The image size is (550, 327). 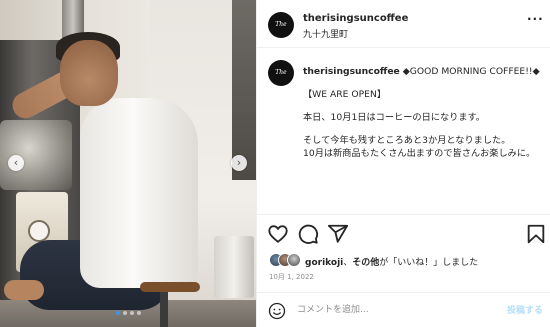 I want to click on comment-input, so click(x=387, y=310).